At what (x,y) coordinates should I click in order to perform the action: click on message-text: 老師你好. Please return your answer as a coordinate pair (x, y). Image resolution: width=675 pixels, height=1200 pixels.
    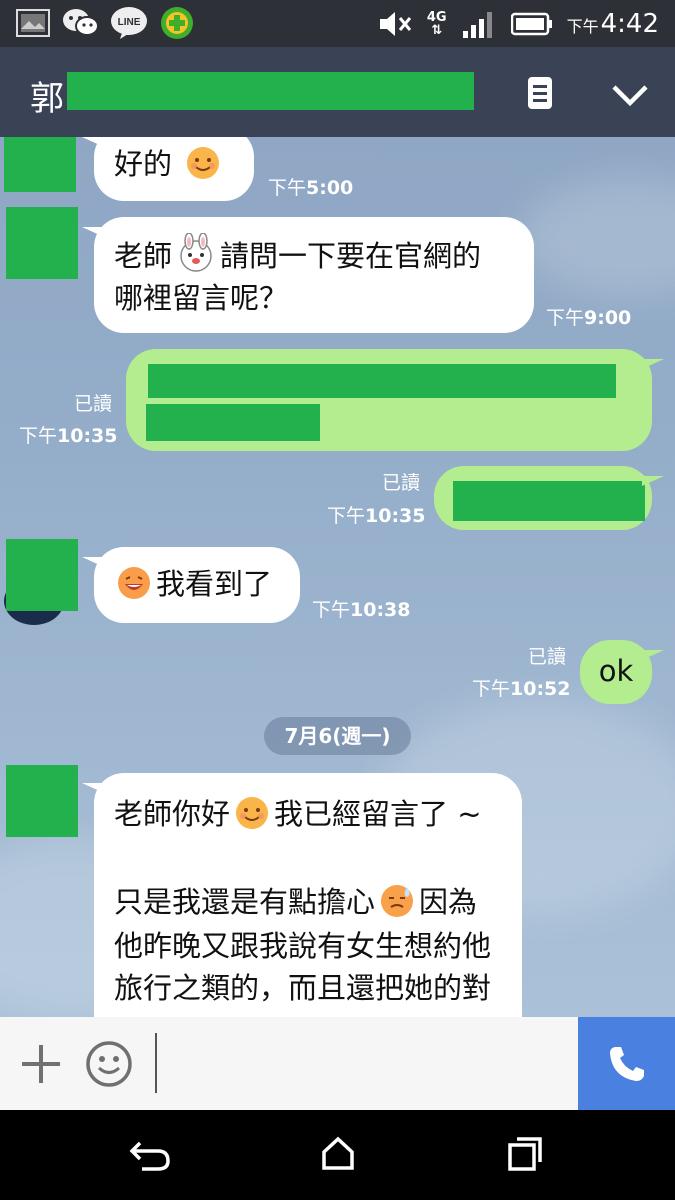
    Looking at the image, I should click on (172, 814).